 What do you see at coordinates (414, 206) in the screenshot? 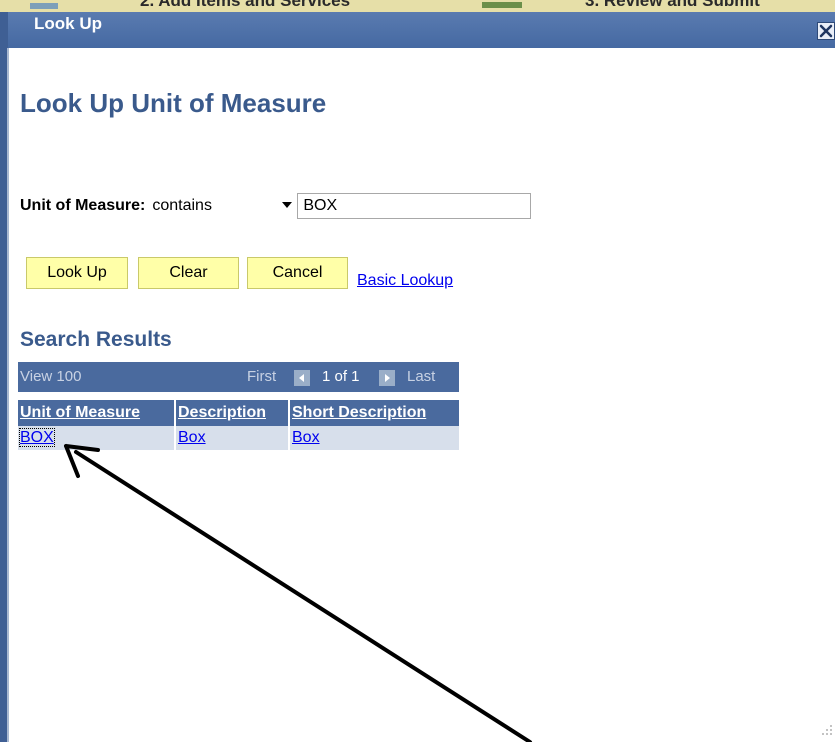
I see `unit-of-measure-input` at bounding box center [414, 206].